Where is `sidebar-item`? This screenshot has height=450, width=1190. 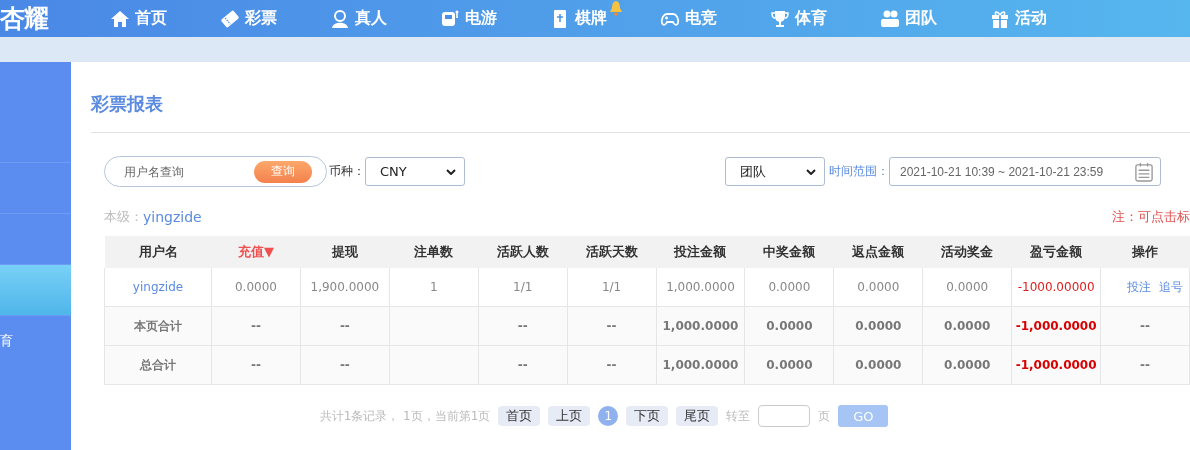 sidebar-item is located at coordinates (35, 290).